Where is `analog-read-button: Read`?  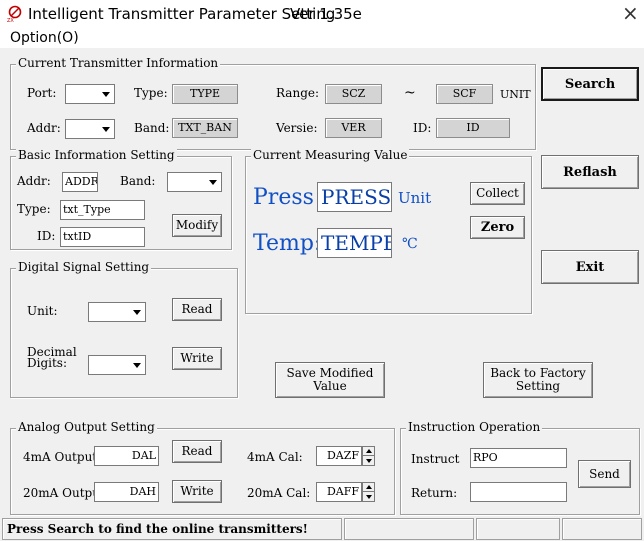
analog-read-button: Read is located at coordinates (197, 451).